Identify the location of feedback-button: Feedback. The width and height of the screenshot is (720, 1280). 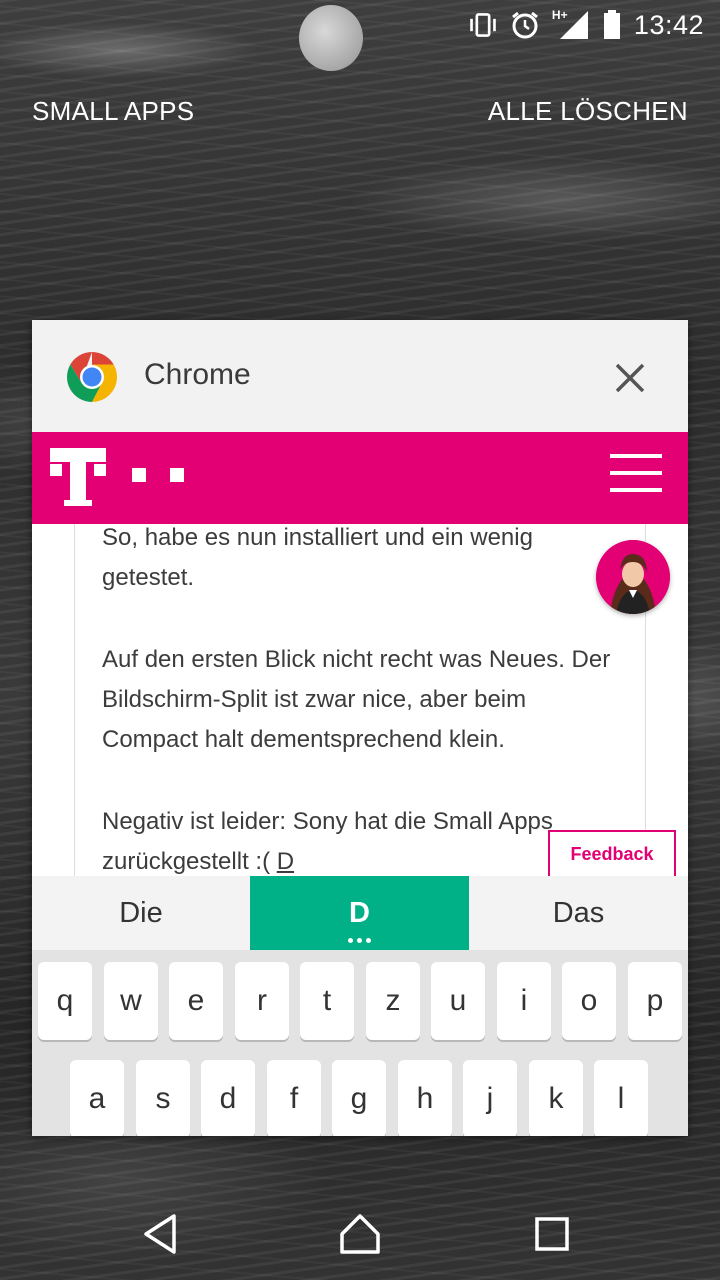
(612, 853).